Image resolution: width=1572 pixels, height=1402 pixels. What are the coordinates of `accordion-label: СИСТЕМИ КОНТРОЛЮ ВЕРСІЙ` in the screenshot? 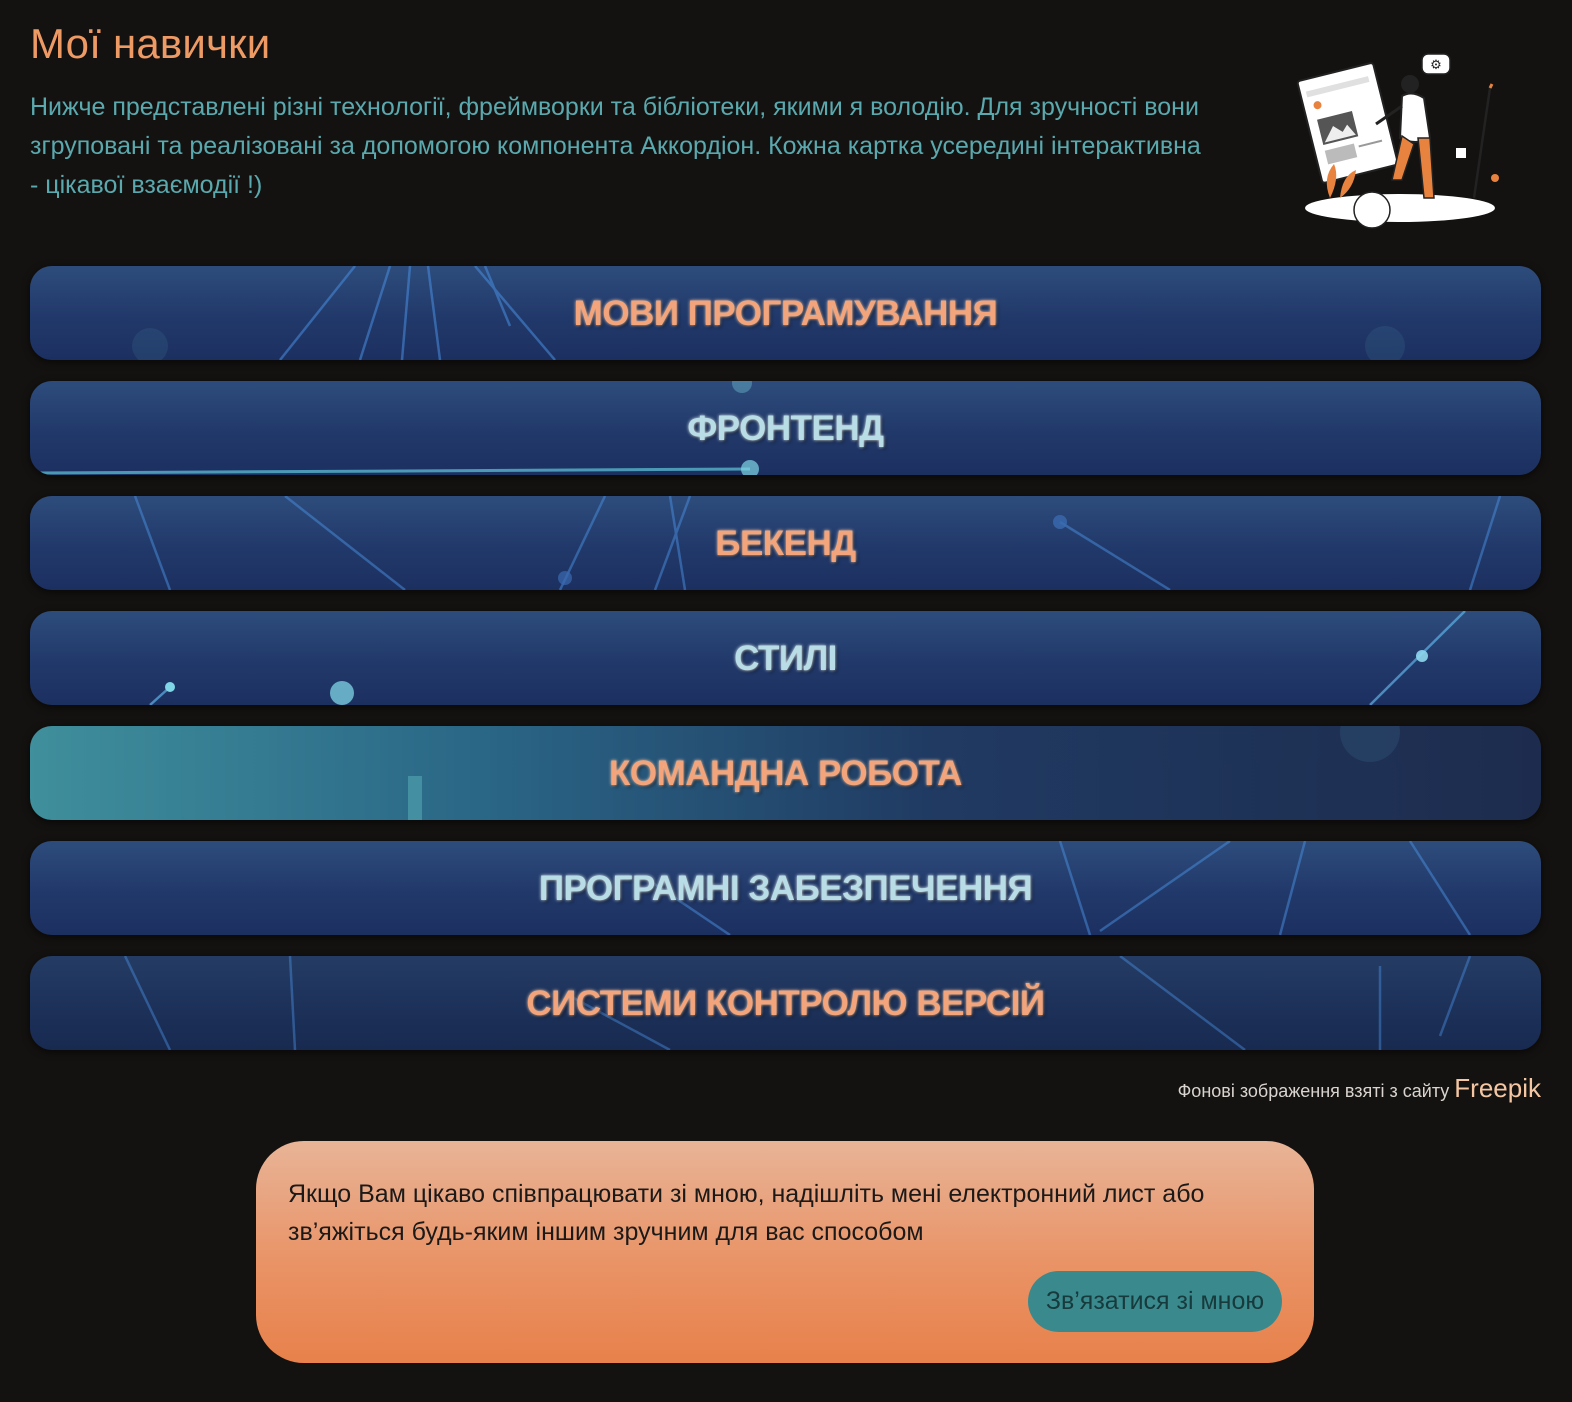 It's located at (785, 1003).